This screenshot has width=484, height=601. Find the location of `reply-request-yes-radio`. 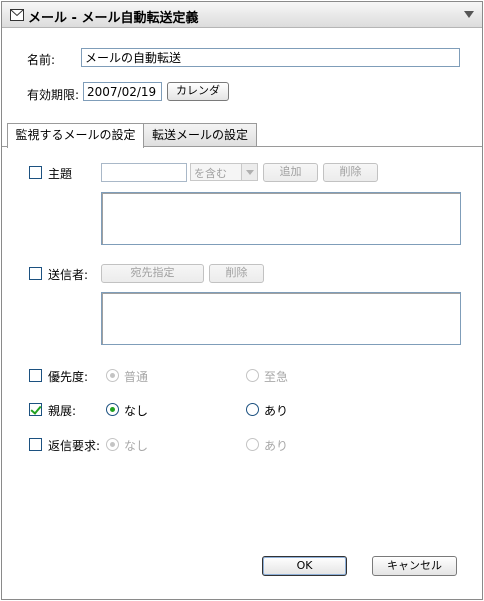

reply-request-yes-radio is located at coordinates (252, 444).